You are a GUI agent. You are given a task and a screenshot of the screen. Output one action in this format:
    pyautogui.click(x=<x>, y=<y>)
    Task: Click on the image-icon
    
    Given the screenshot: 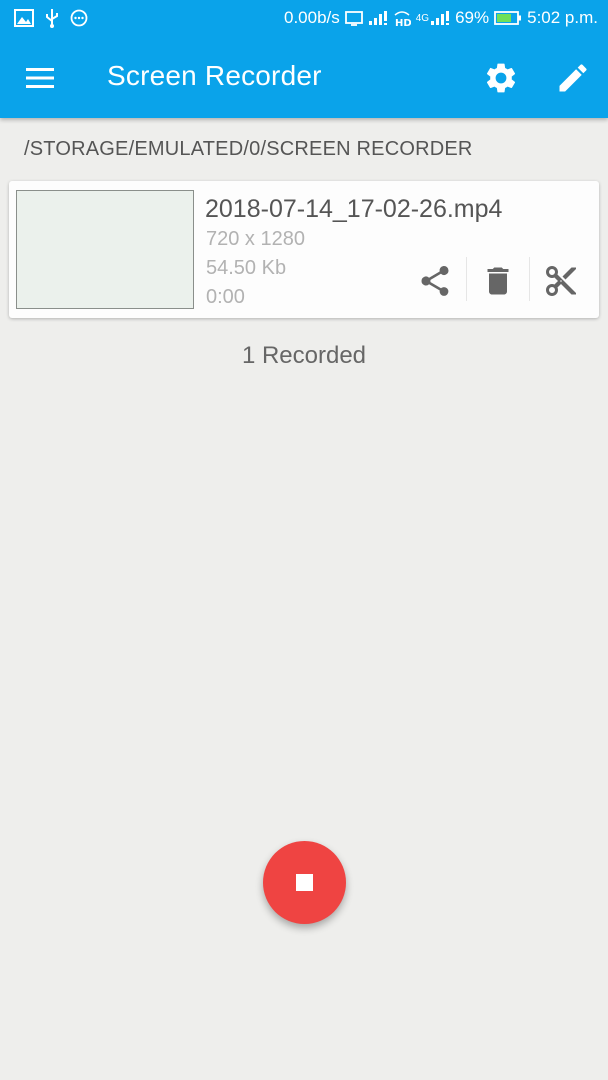 What is the action you would take?
    pyautogui.click(x=24, y=18)
    